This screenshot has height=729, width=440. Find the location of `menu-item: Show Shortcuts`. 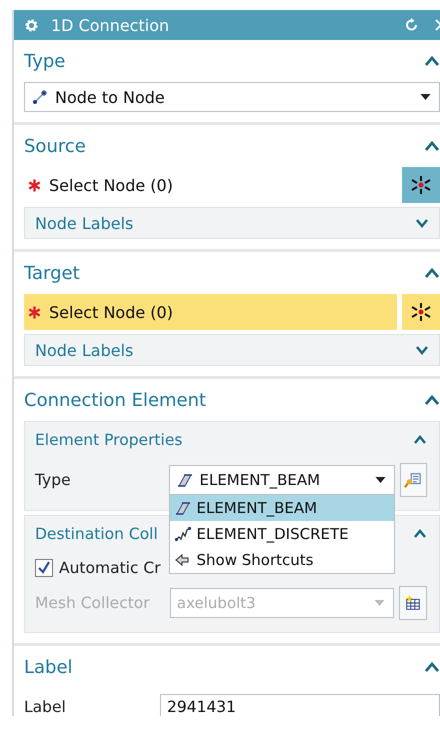

menu-item: Show Shortcuts is located at coordinates (282, 560).